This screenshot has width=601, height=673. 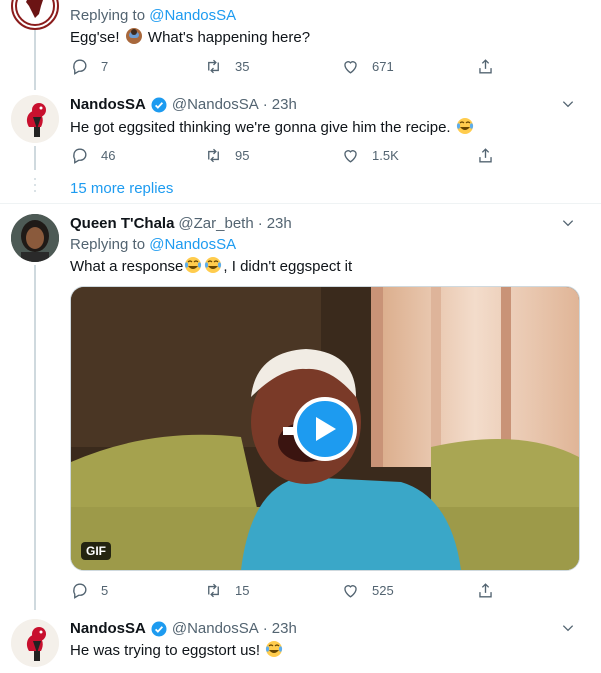 I want to click on reply-count: 46, so click(x=108, y=155).